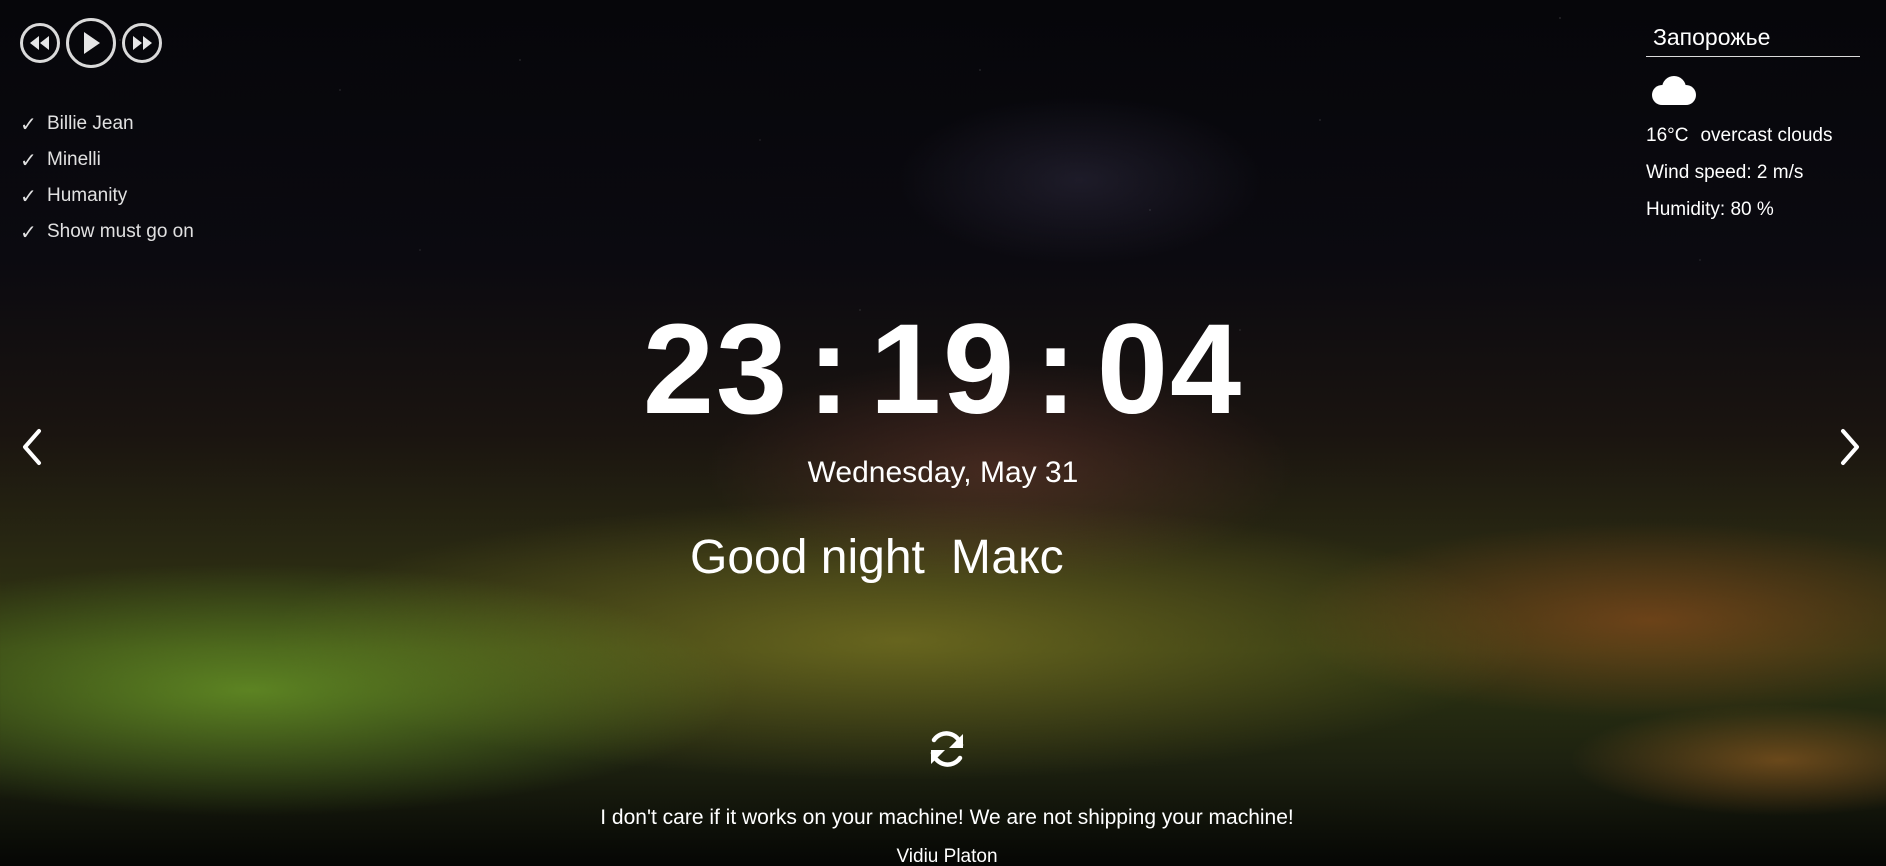 The height and width of the screenshot is (866, 1886). What do you see at coordinates (716, 369) in the screenshot?
I see `clock-hours: 23` at bounding box center [716, 369].